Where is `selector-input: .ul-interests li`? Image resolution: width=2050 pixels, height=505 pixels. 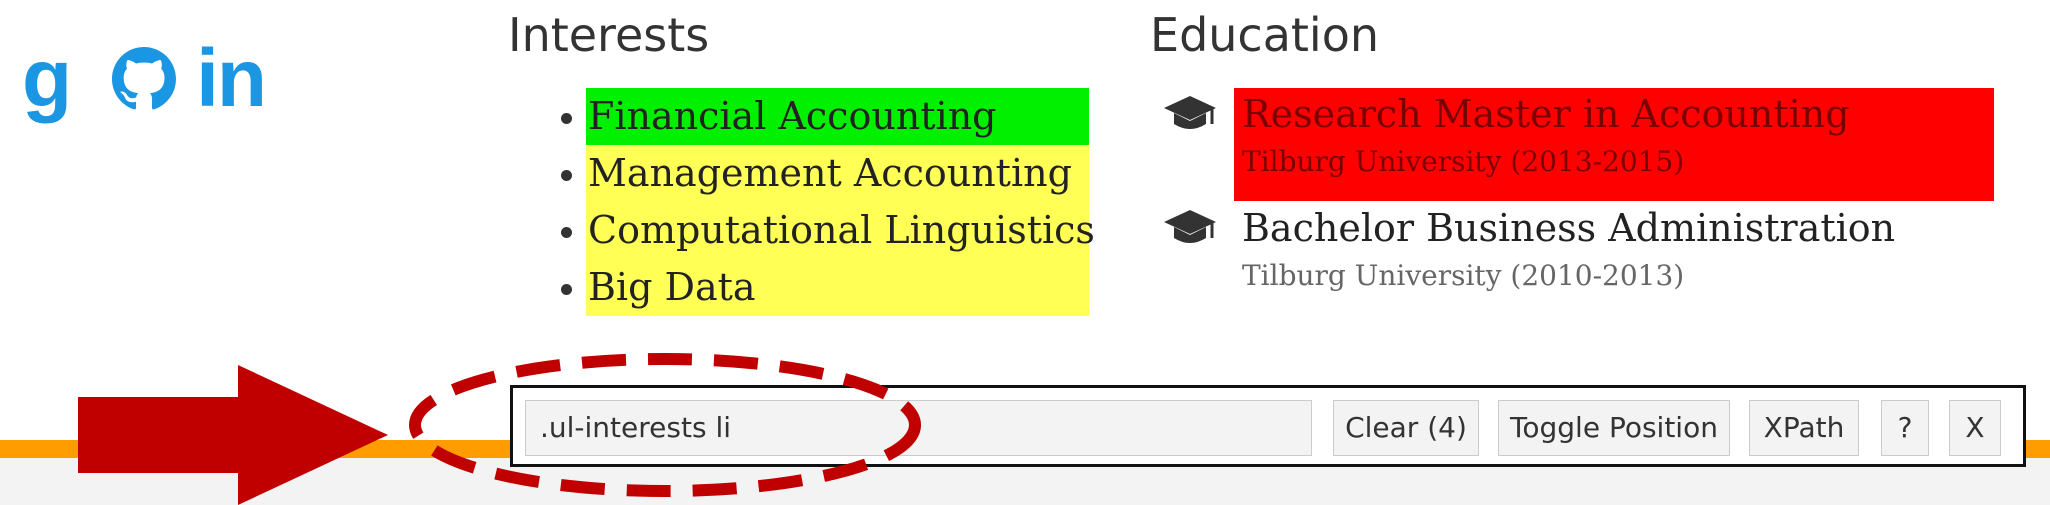
selector-input: .ul-interests li is located at coordinates (918, 428).